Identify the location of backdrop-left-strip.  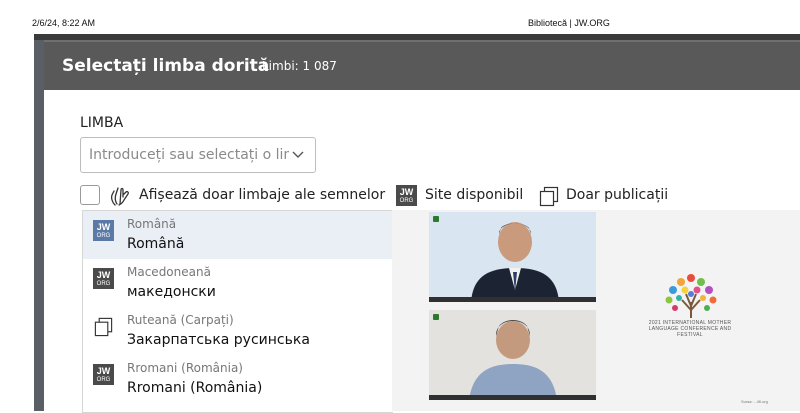
(39, 225).